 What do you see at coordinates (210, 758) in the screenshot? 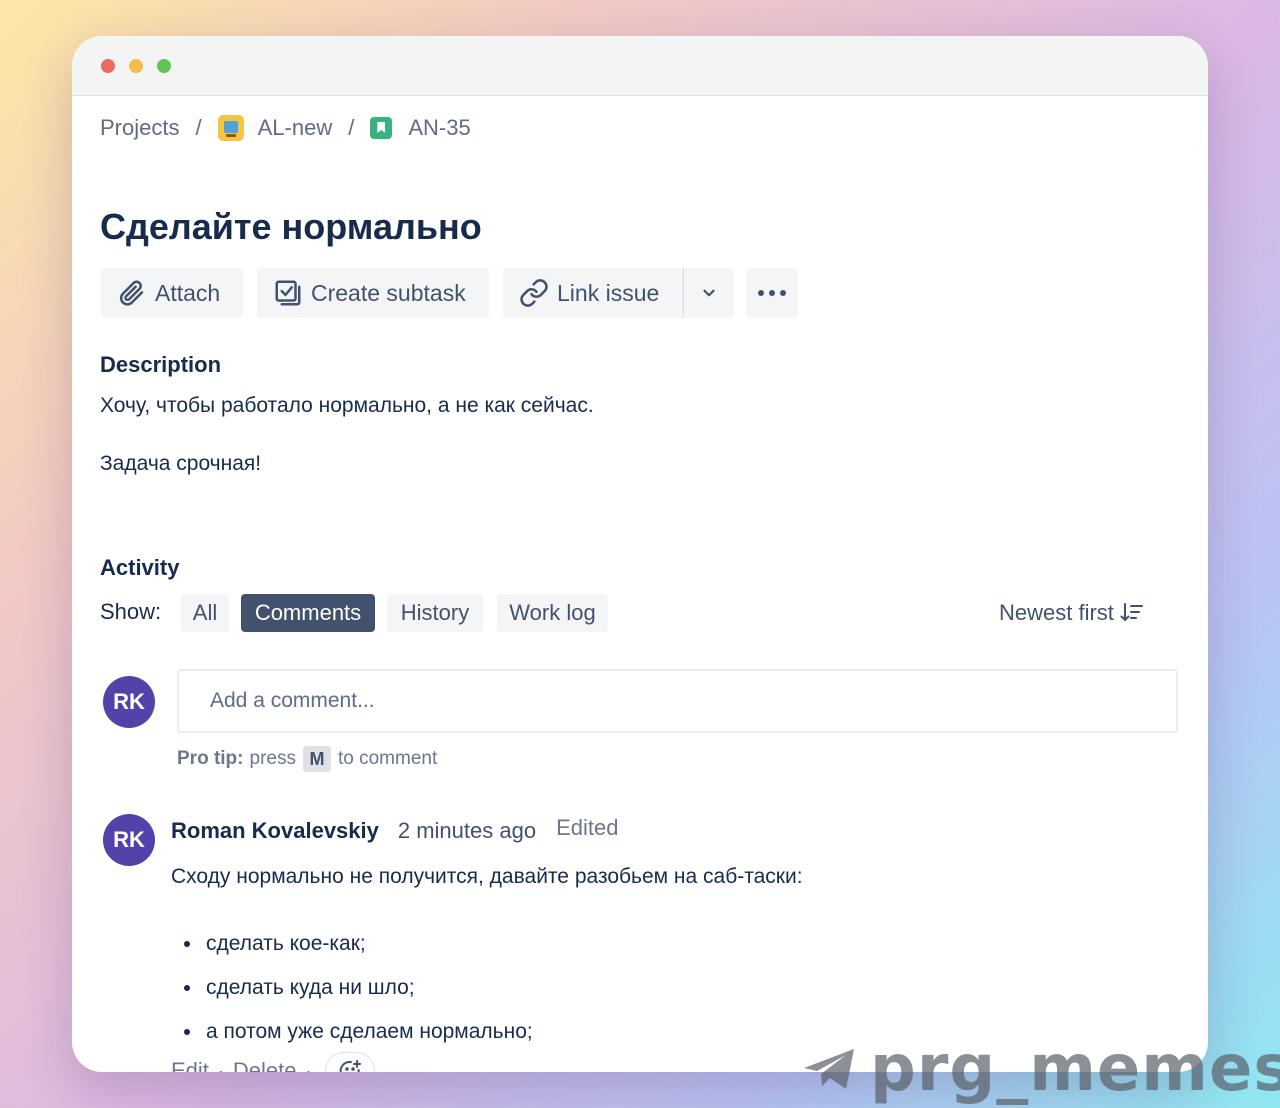
I see `pro-tip-label: Pro tip:` at bounding box center [210, 758].